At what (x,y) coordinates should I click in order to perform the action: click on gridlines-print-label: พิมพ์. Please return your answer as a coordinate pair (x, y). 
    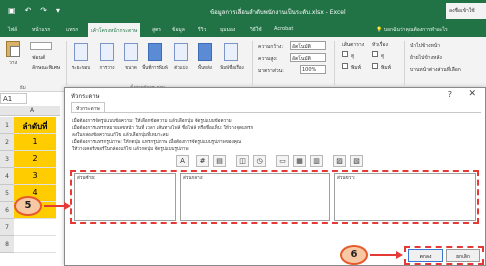
    Looking at the image, I should click on (356, 68).